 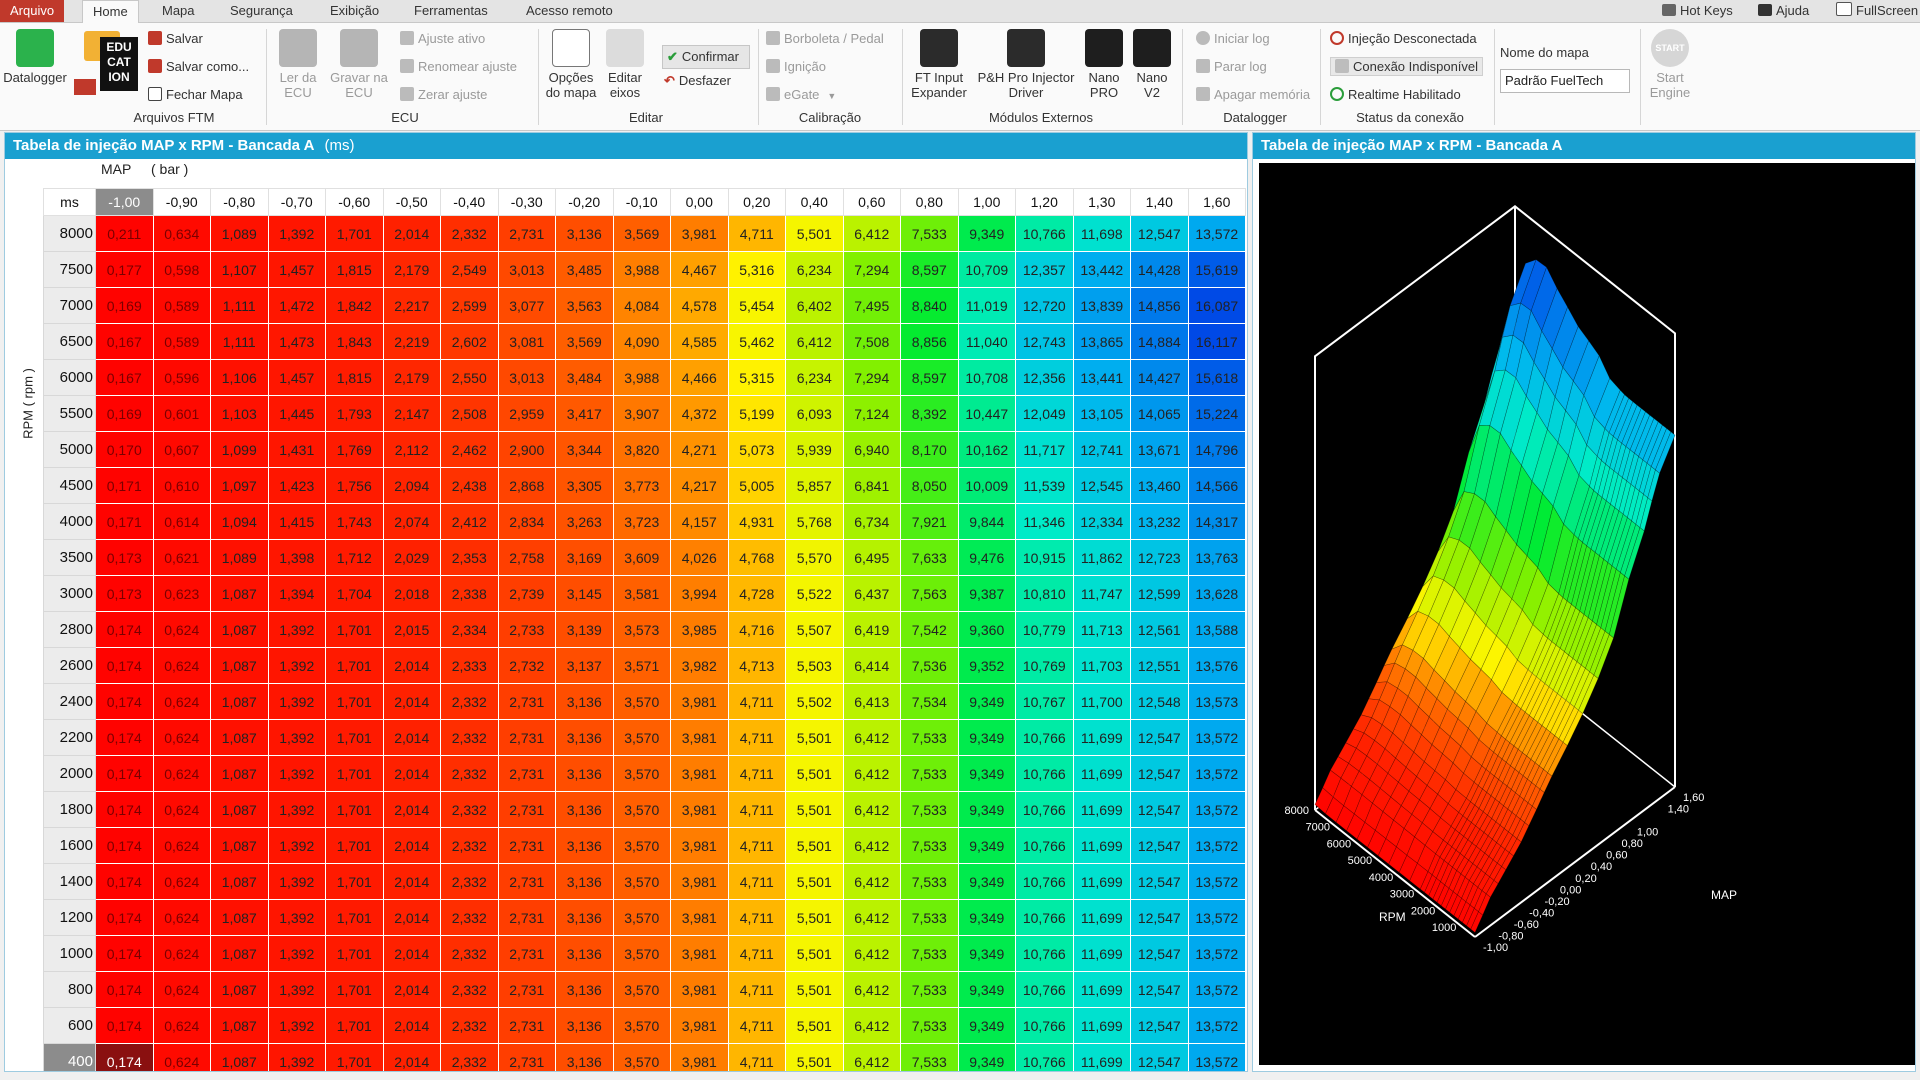 What do you see at coordinates (1152, 64) in the screenshot?
I see `nano-v2-button: Nano V2` at bounding box center [1152, 64].